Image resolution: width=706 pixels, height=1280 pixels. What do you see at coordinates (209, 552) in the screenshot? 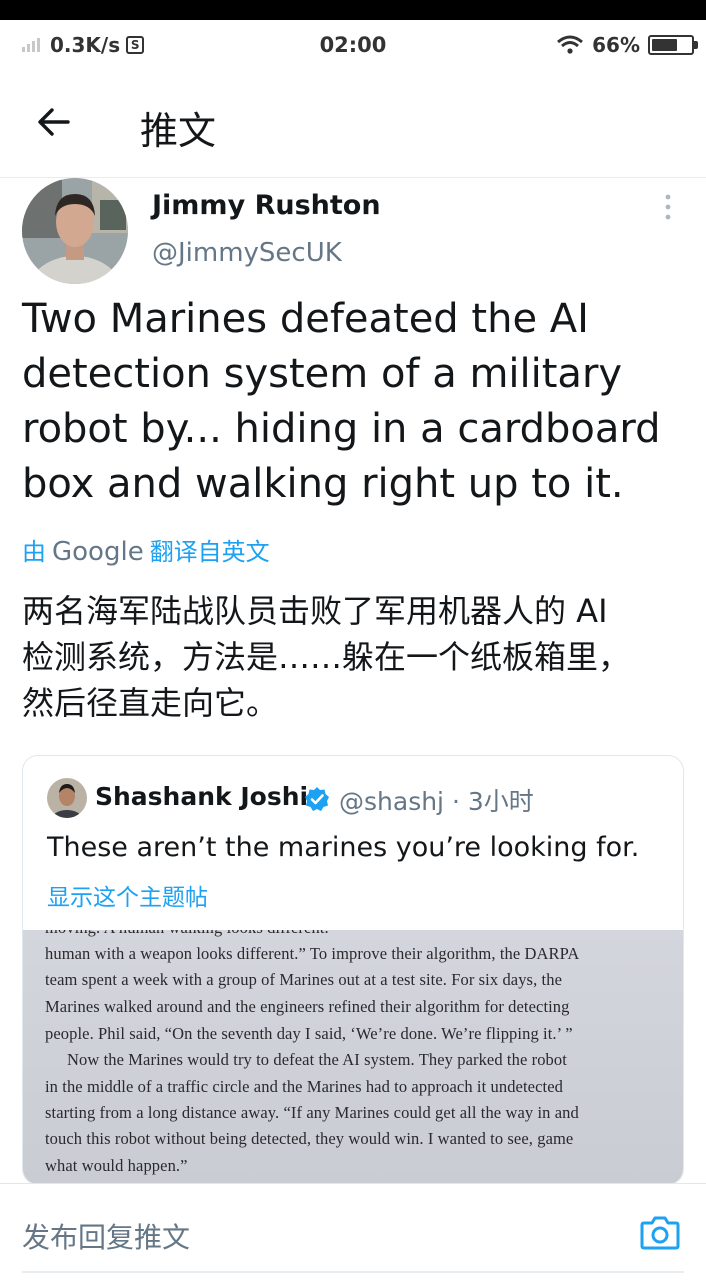
I see `translate-label: 翻译自英文` at bounding box center [209, 552].